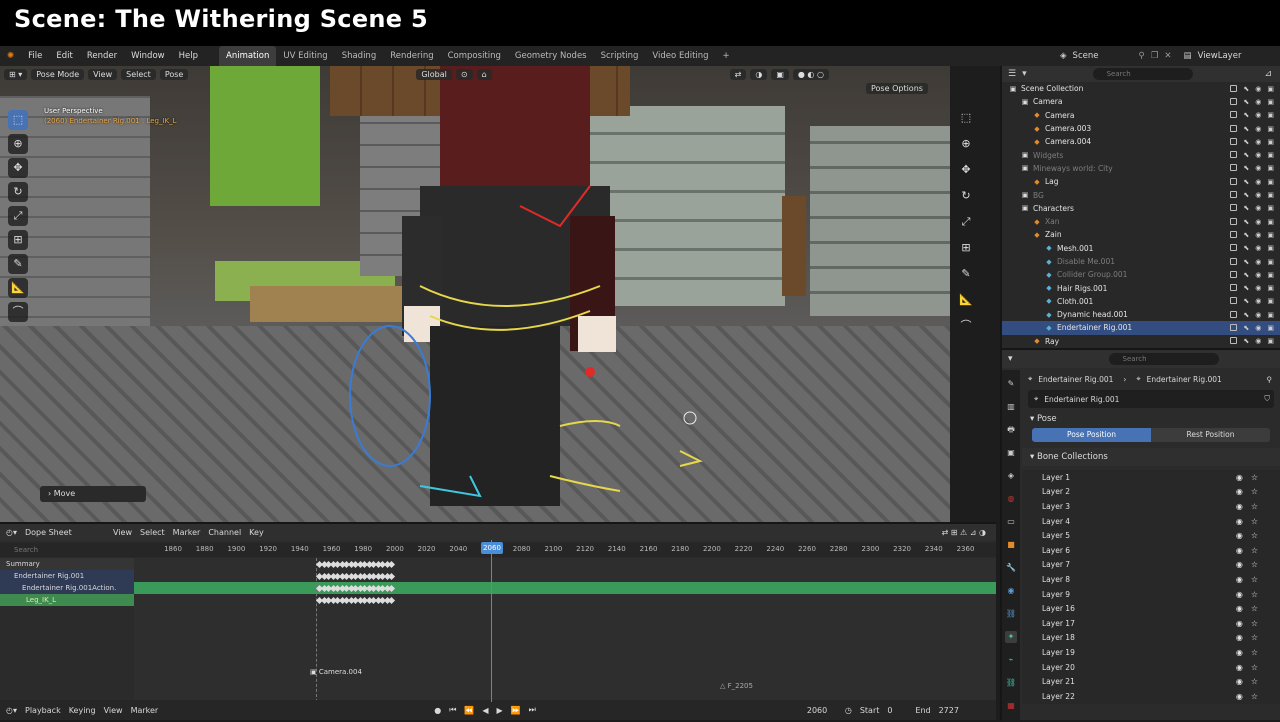 This screenshot has height=722, width=1280. Describe the element at coordinates (1151, 399) in the screenshot. I see `armature-name-field: ⌖ Endertainer Rig.001 ⛉` at that location.